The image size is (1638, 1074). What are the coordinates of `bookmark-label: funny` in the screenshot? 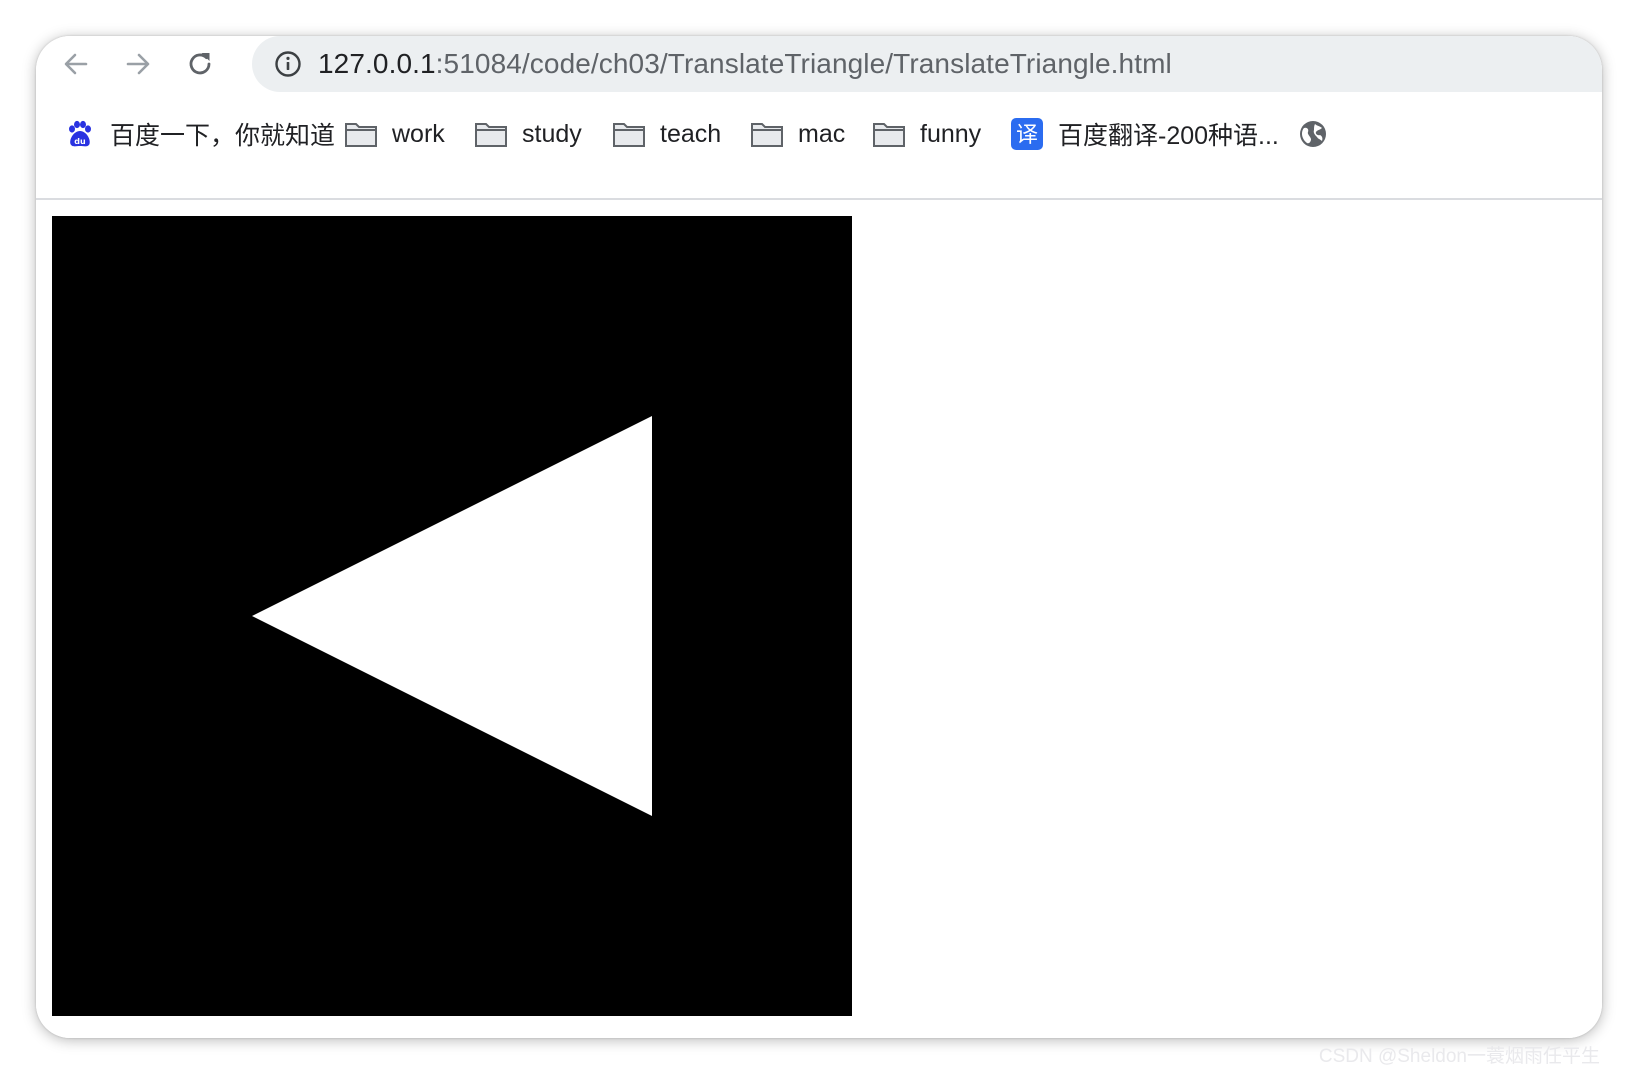 It's located at (951, 133).